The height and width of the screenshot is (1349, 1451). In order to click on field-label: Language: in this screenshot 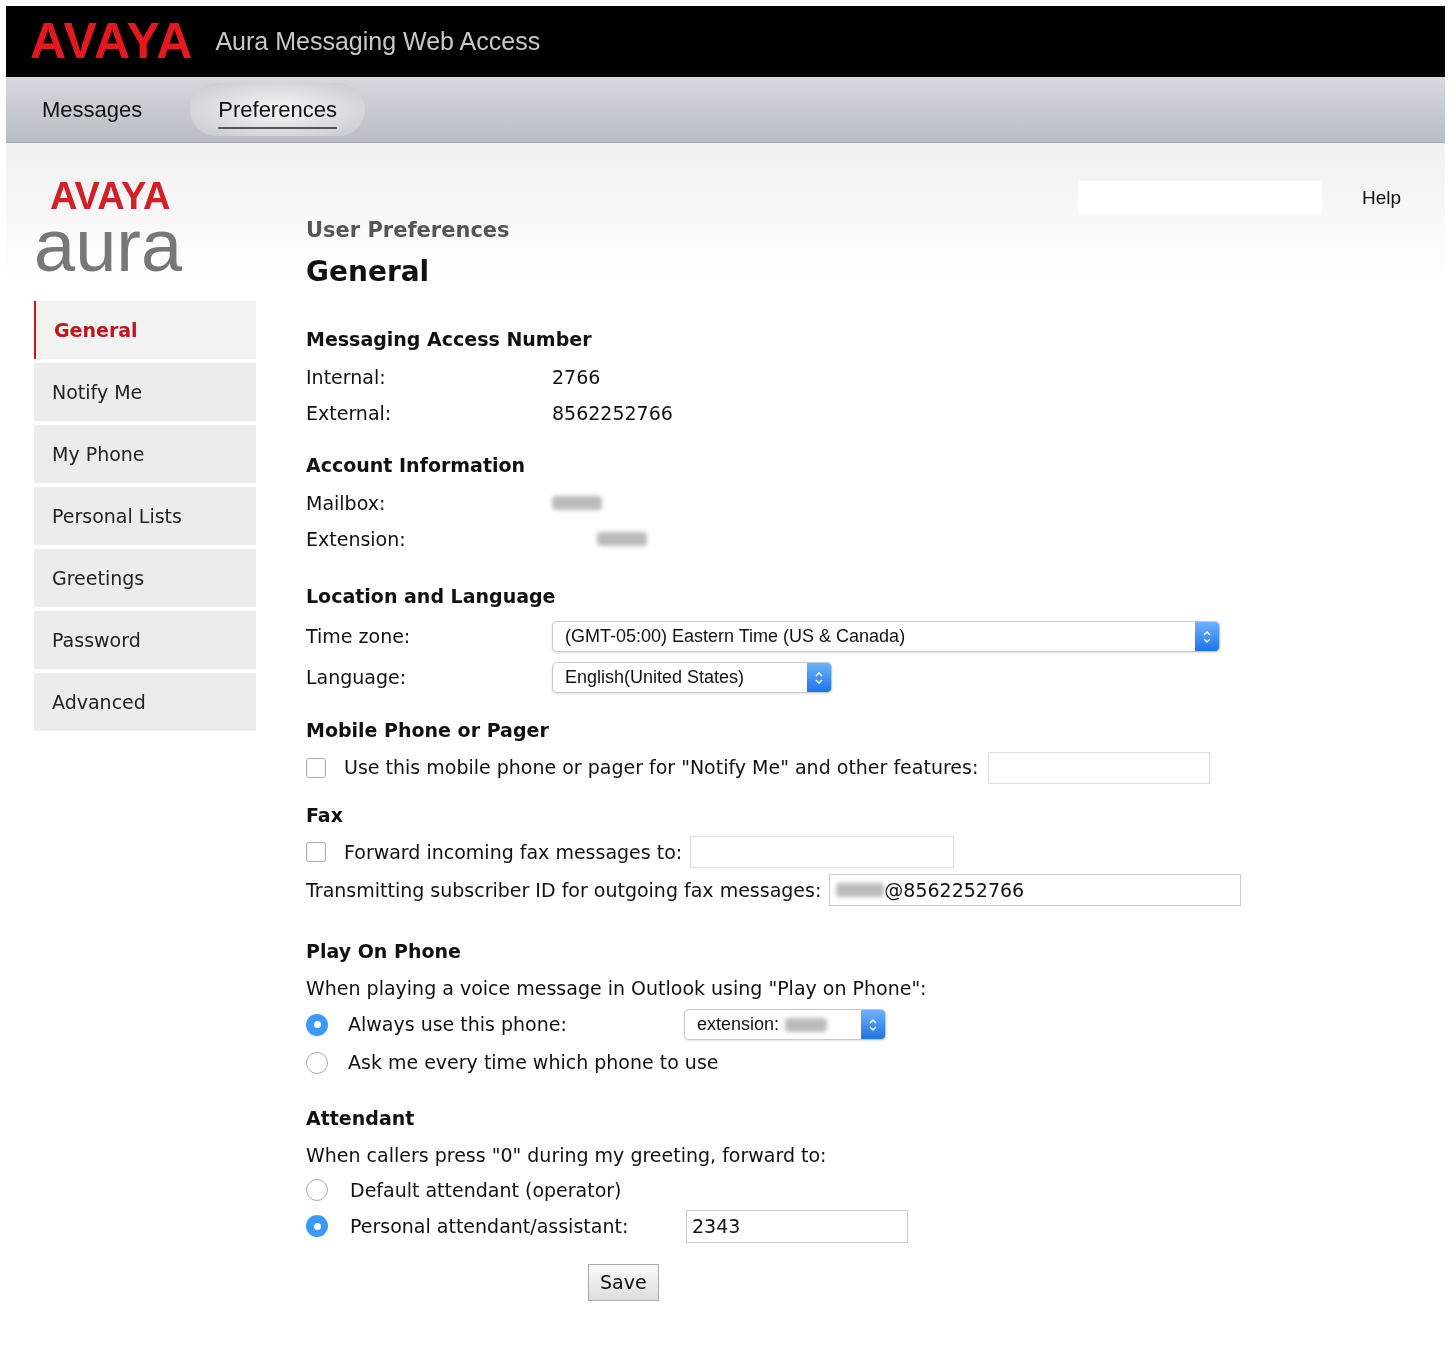, I will do `click(357, 678)`.